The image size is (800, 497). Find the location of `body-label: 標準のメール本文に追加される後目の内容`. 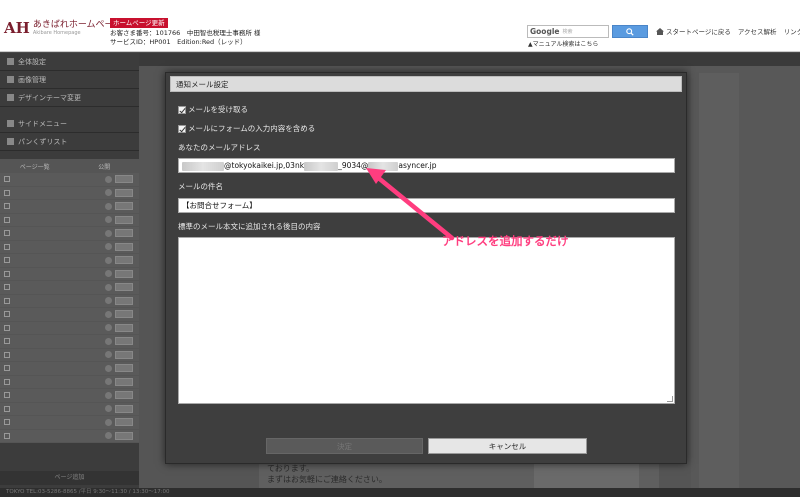

body-label: 標準のメール本文に追加される後目の内容 is located at coordinates (249, 226).